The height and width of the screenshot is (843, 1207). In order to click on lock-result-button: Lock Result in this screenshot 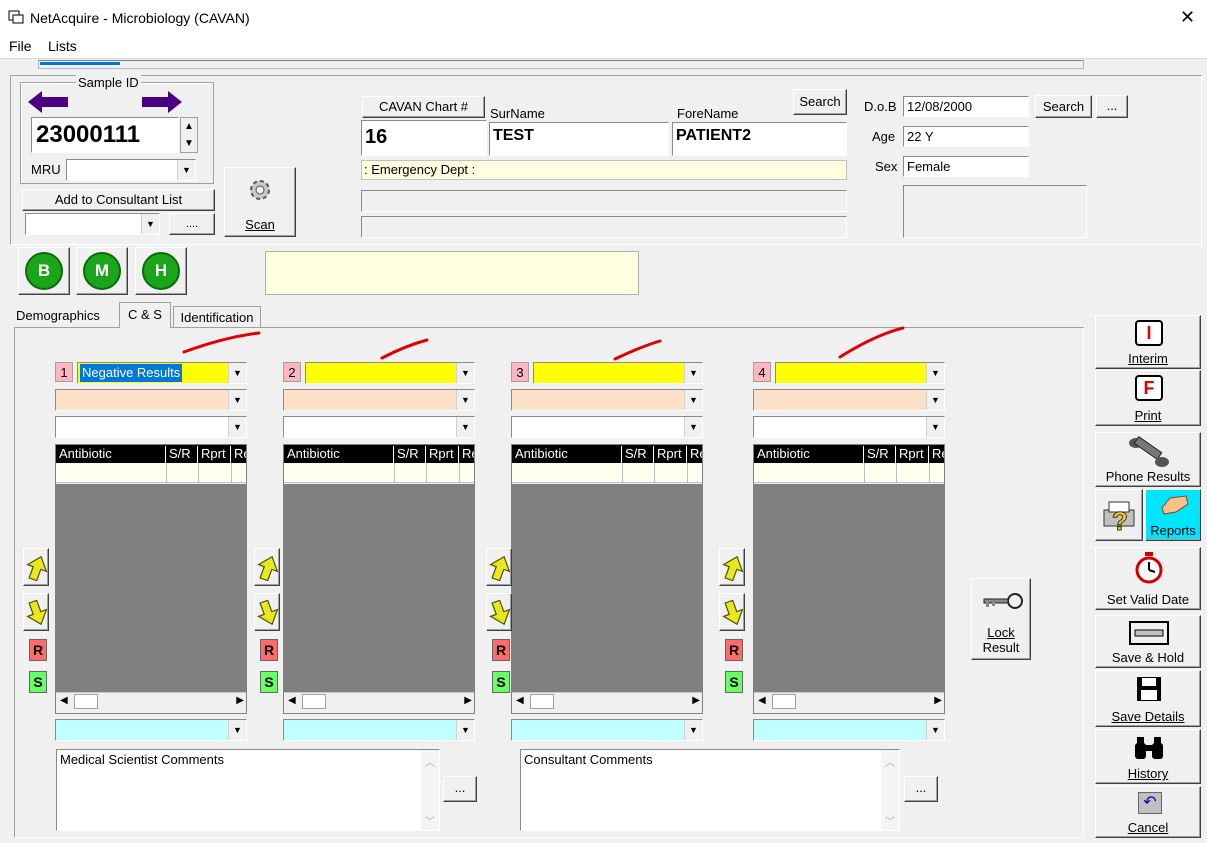, I will do `click(1001, 619)`.